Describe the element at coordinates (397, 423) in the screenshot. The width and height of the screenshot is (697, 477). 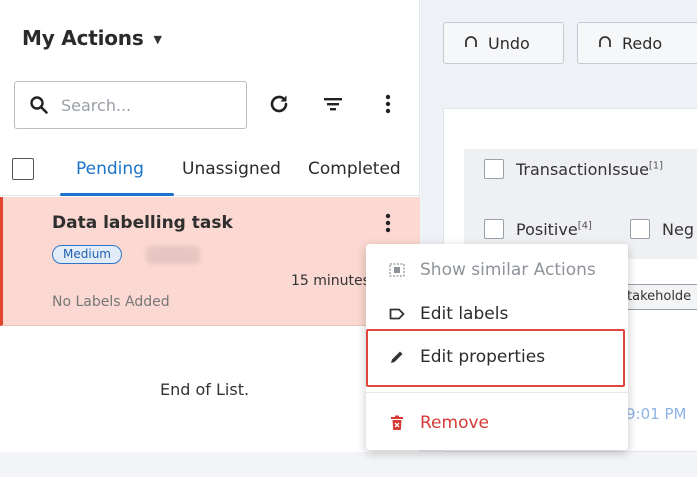
I see `trash-icon` at that location.